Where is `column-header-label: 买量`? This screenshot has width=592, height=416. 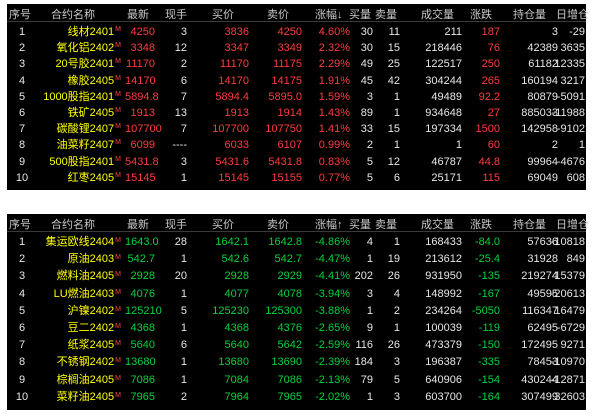 column-header-label: 买量 is located at coordinates (360, 225).